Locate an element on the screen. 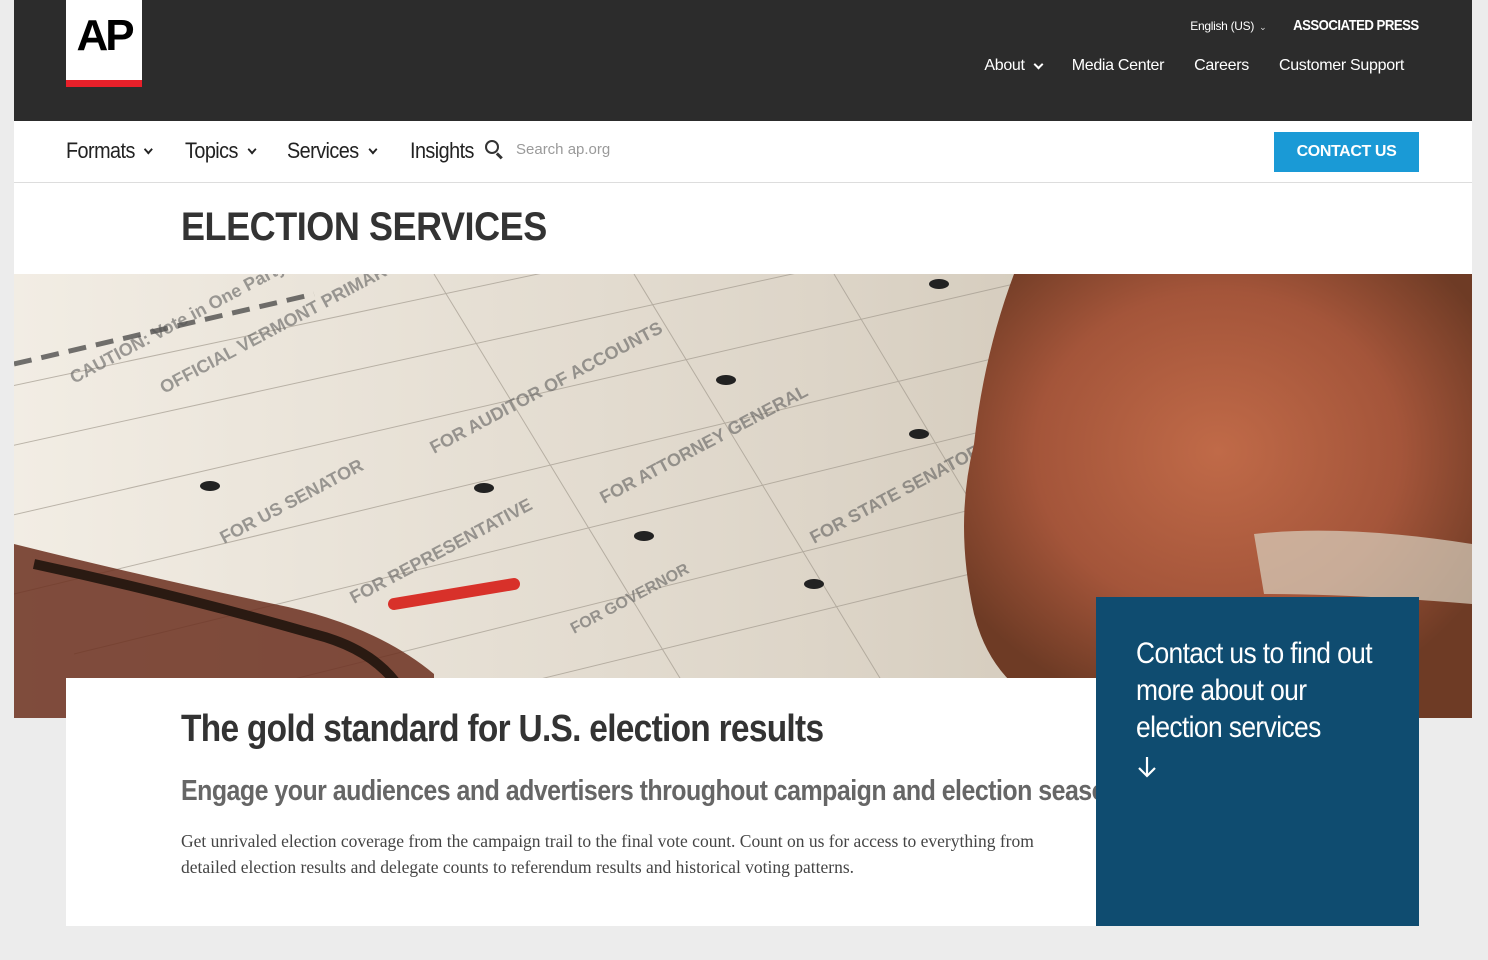  main-nav-insights: Insights is located at coordinates (442, 151).